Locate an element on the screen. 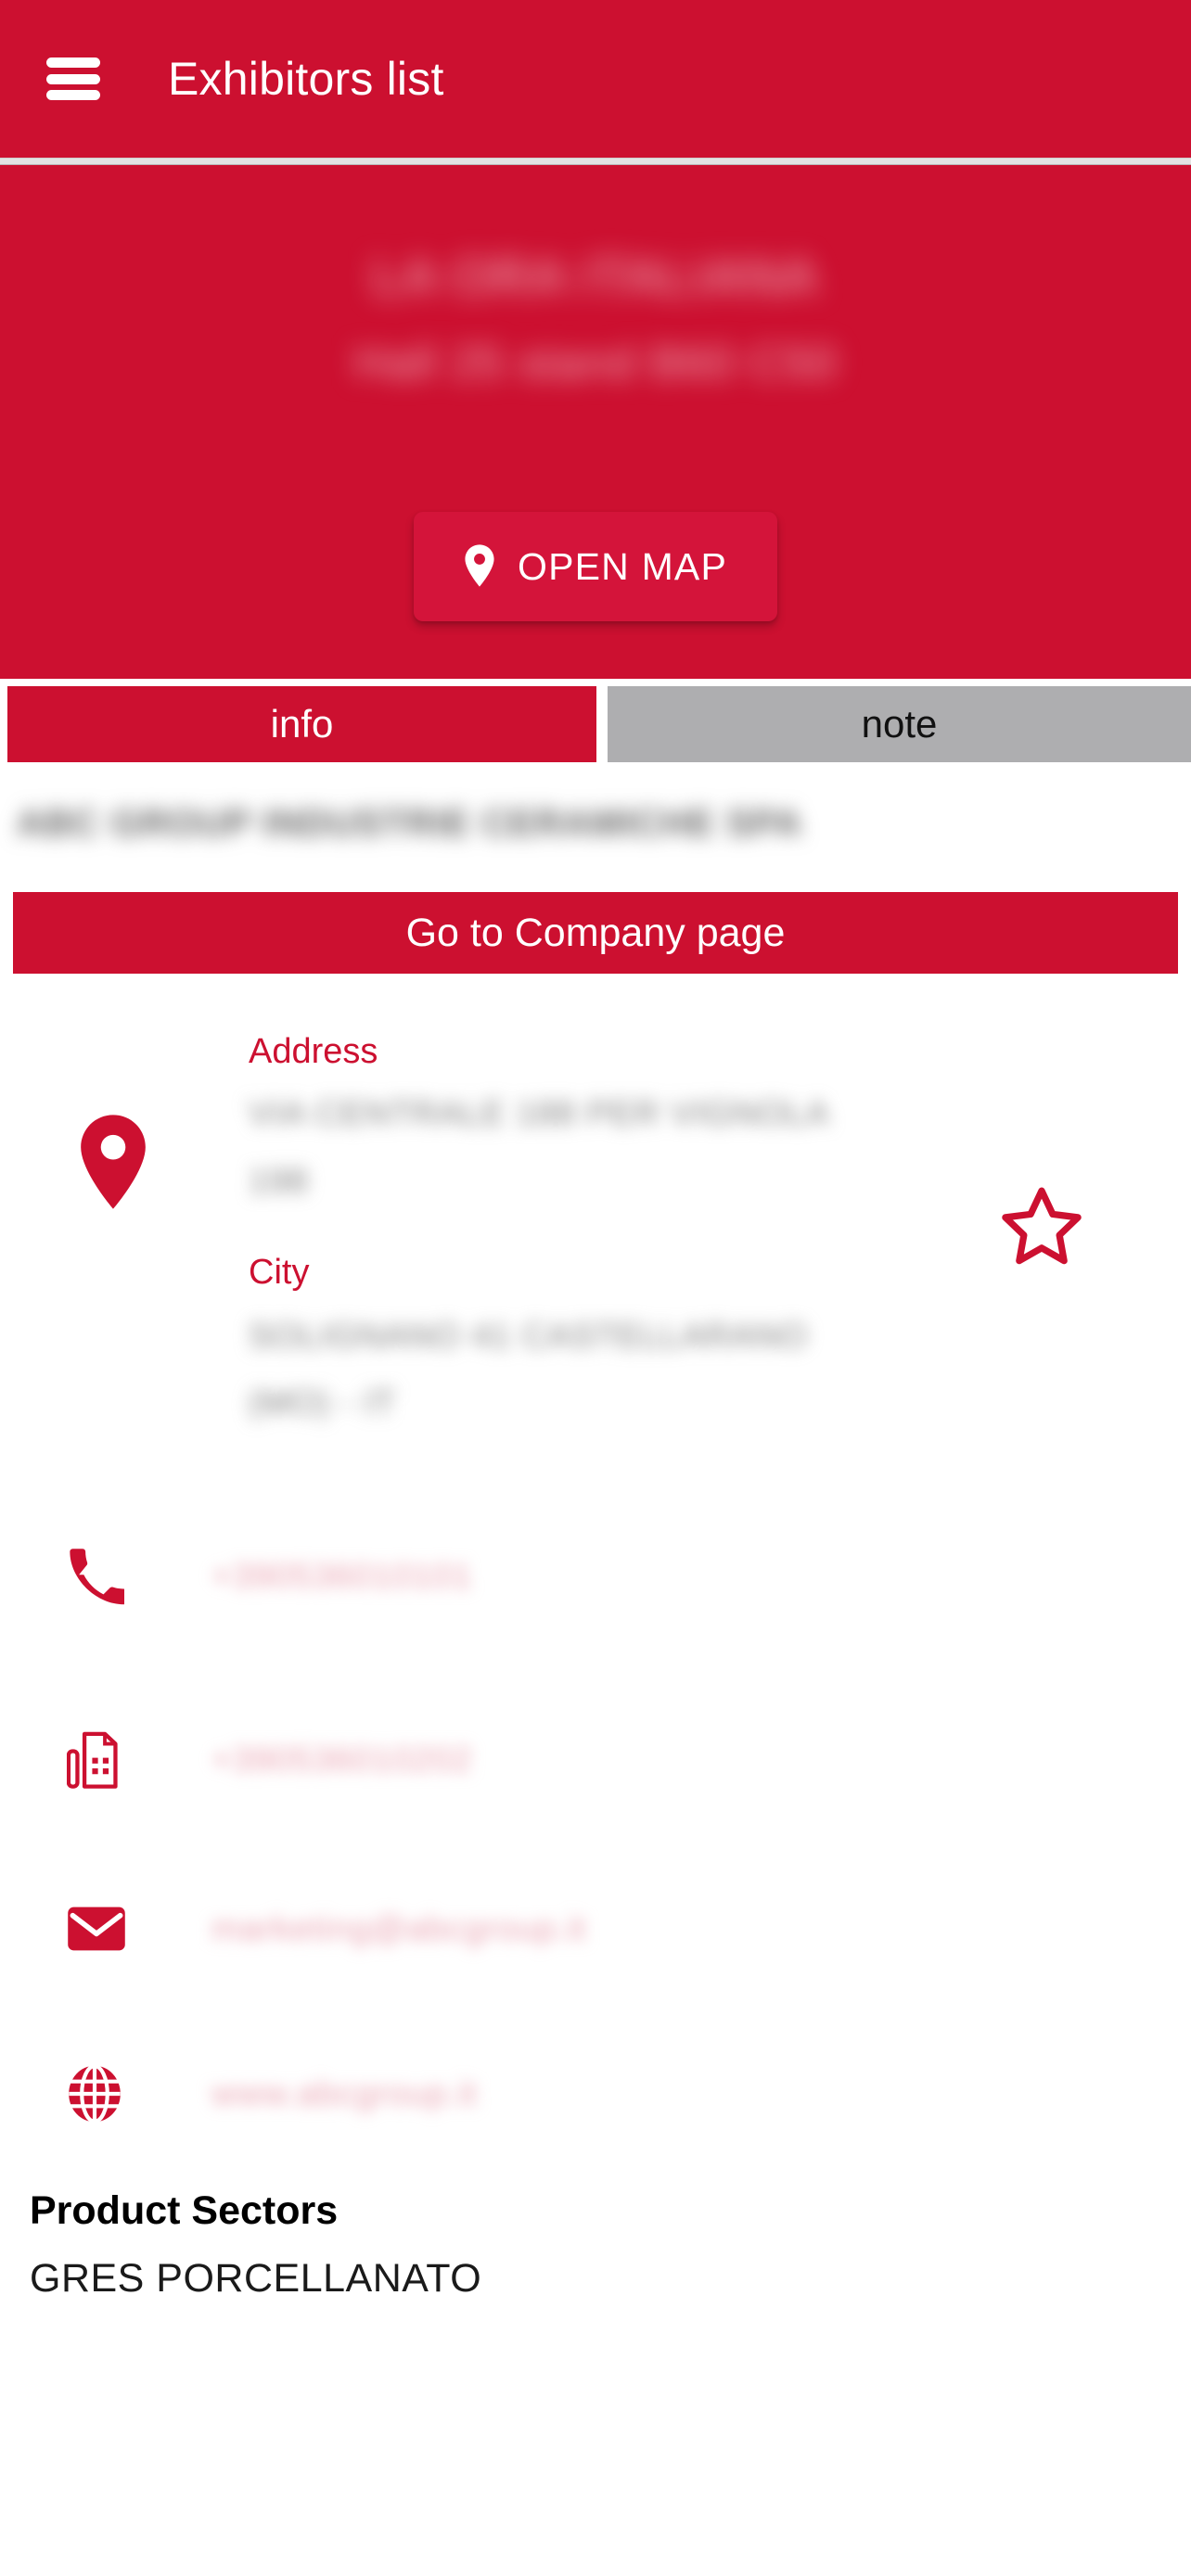 The height and width of the screenshot is (2576, 1191). exhibitor-name: LA ORA ITALIANA is located at coordinates (595, 276).